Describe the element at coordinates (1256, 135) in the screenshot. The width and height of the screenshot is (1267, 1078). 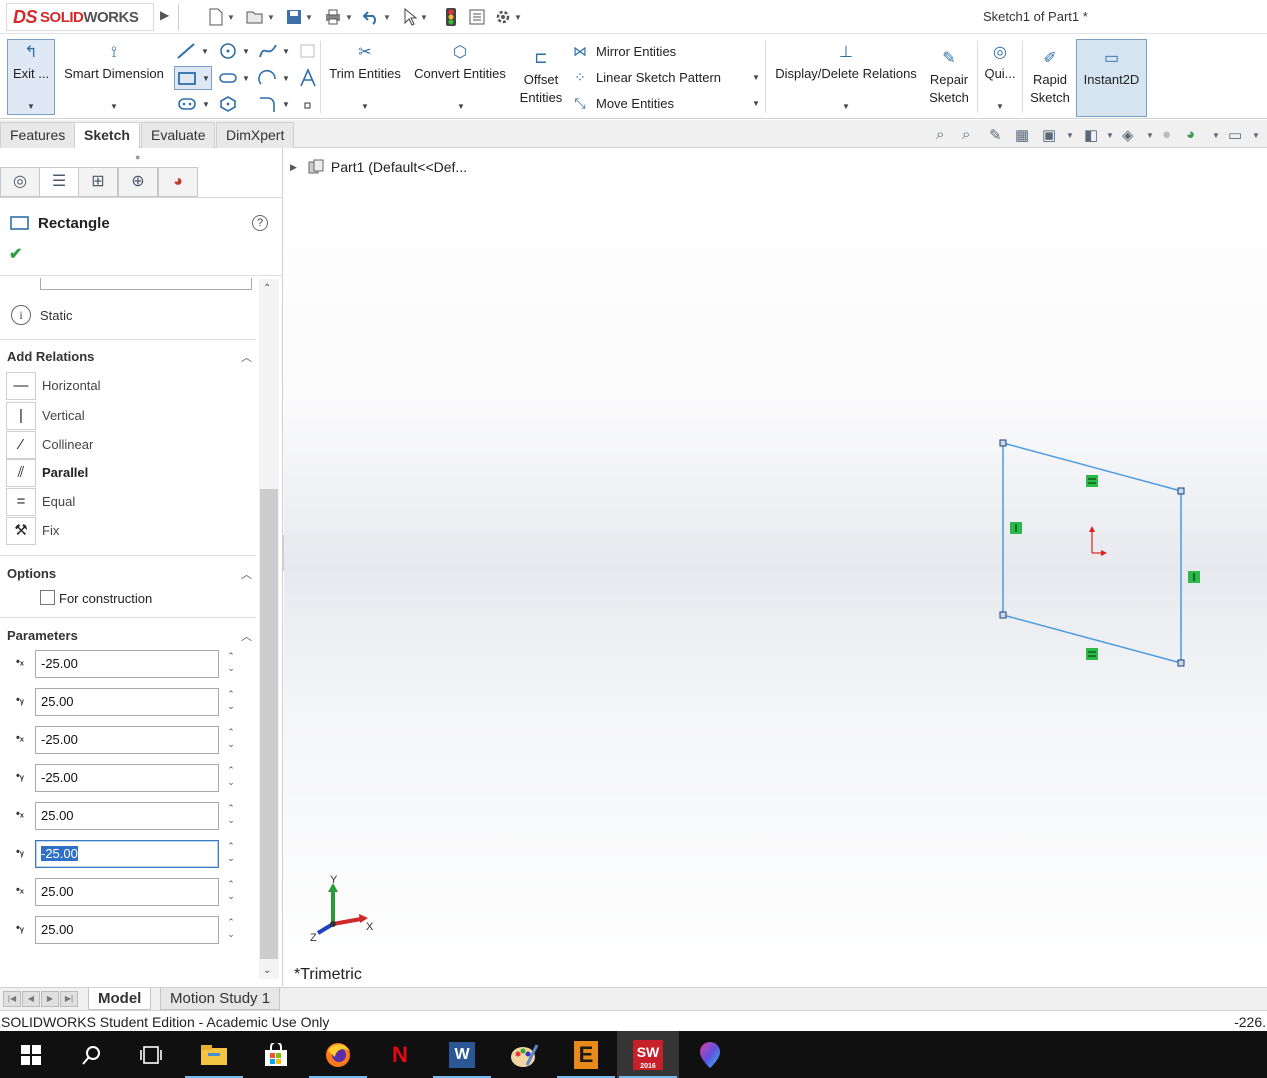
I see `view-settings-dropdown-icon: ▼` at that location.